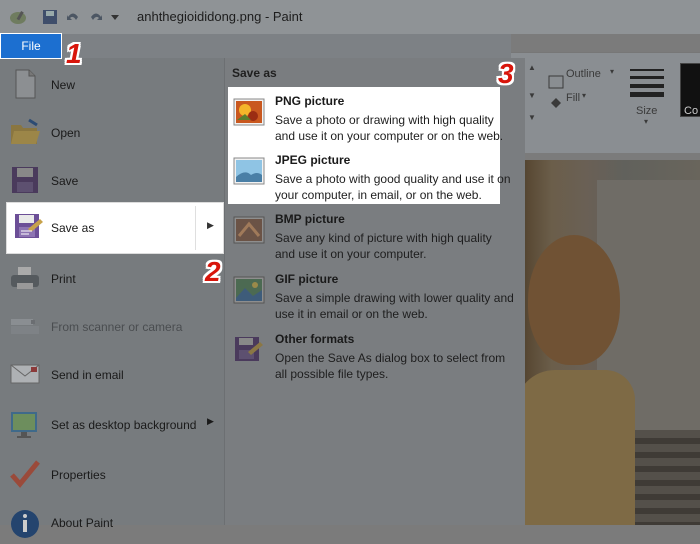 This screenshot has height=544, width=700. I want to click on save-disk-icon, so click(25, 180).